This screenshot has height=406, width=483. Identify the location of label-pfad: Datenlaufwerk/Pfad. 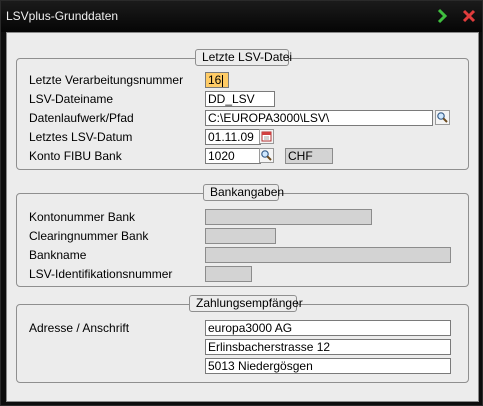
(81, 118).